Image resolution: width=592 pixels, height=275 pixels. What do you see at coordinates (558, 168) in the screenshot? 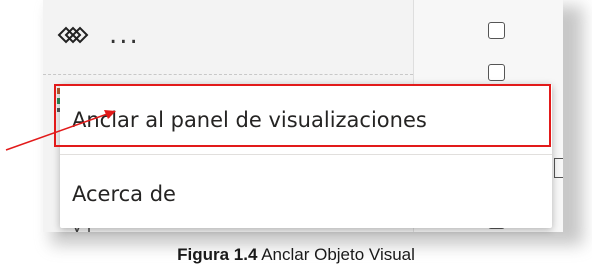
I see `partial-icon` at bounding box center [558, 168].